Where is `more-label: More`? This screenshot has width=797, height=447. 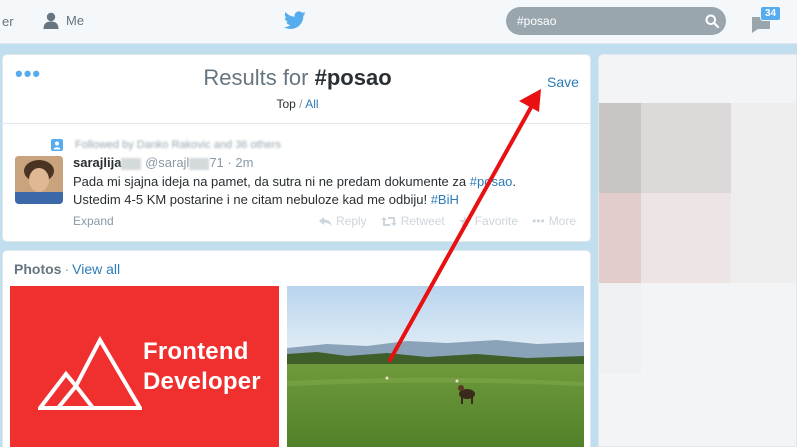 more-label: More is located at coordinates (562, 221).